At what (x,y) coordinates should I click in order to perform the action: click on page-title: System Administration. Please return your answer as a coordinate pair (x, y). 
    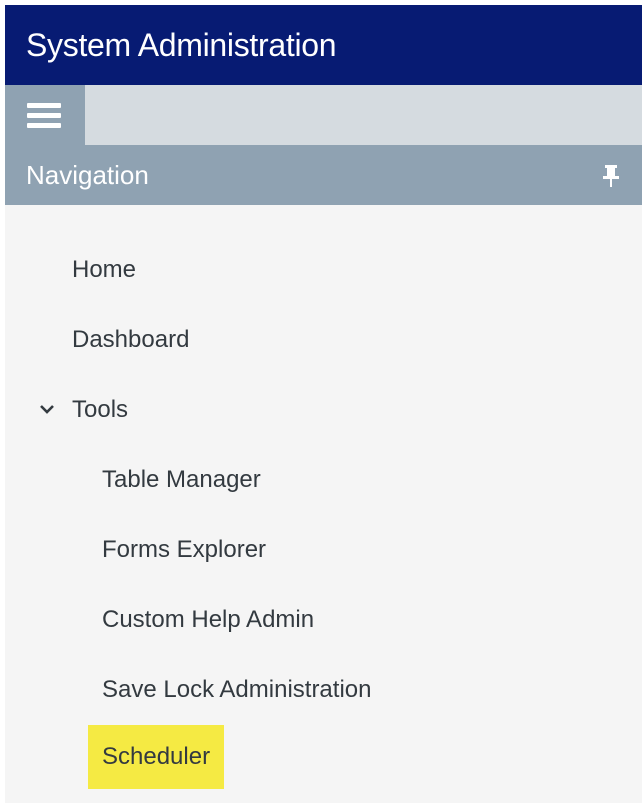
    Looking at the image, I should click on (181, 45).